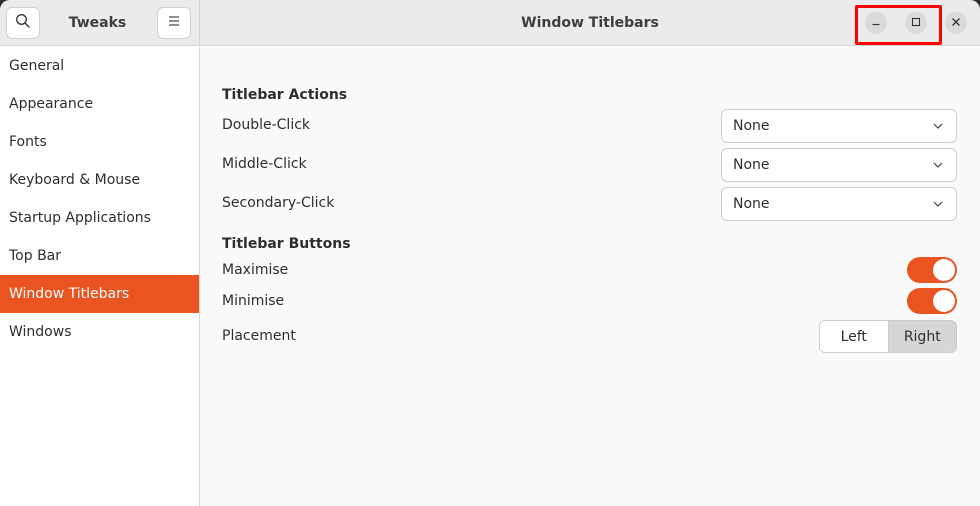  I want to click on app-title: Tweaks, so click(97, 23).